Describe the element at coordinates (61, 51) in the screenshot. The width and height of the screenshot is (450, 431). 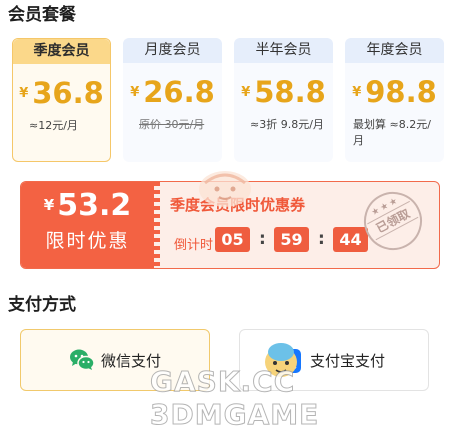
I see `plan-name: 季度会员` at that location.